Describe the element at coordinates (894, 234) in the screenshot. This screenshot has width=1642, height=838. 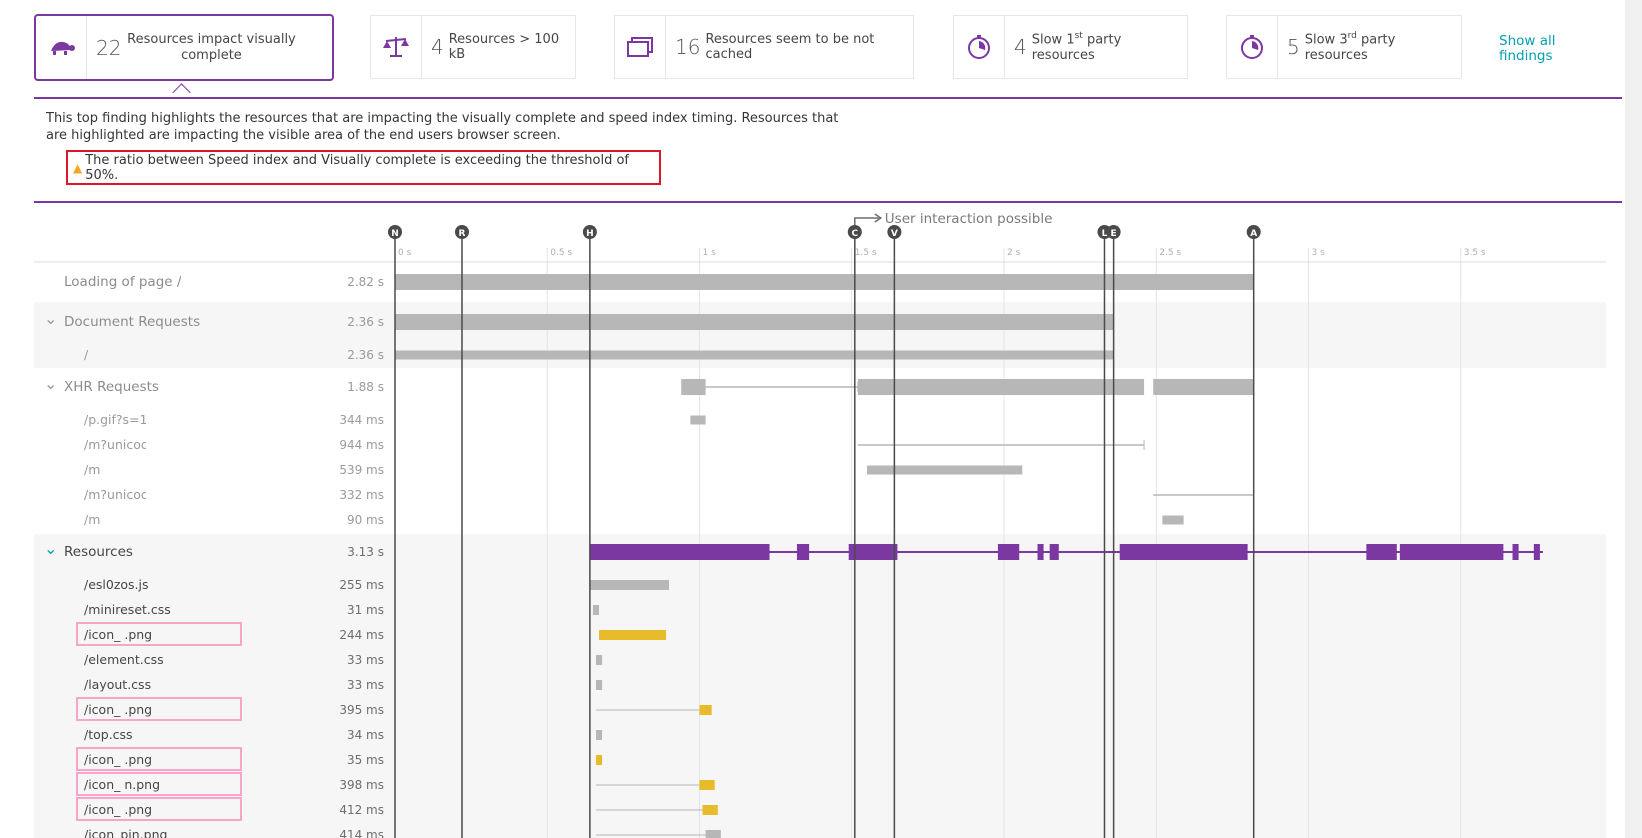
I see `marker-label: V` at that location.